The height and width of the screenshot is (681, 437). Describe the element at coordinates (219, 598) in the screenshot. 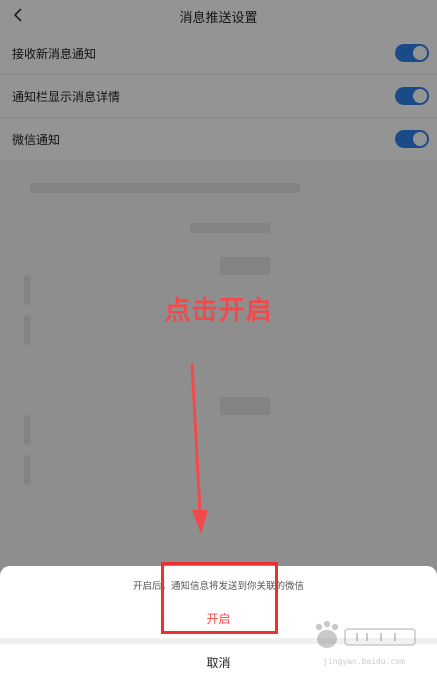

I see `annotation-highlight-box` at that location.